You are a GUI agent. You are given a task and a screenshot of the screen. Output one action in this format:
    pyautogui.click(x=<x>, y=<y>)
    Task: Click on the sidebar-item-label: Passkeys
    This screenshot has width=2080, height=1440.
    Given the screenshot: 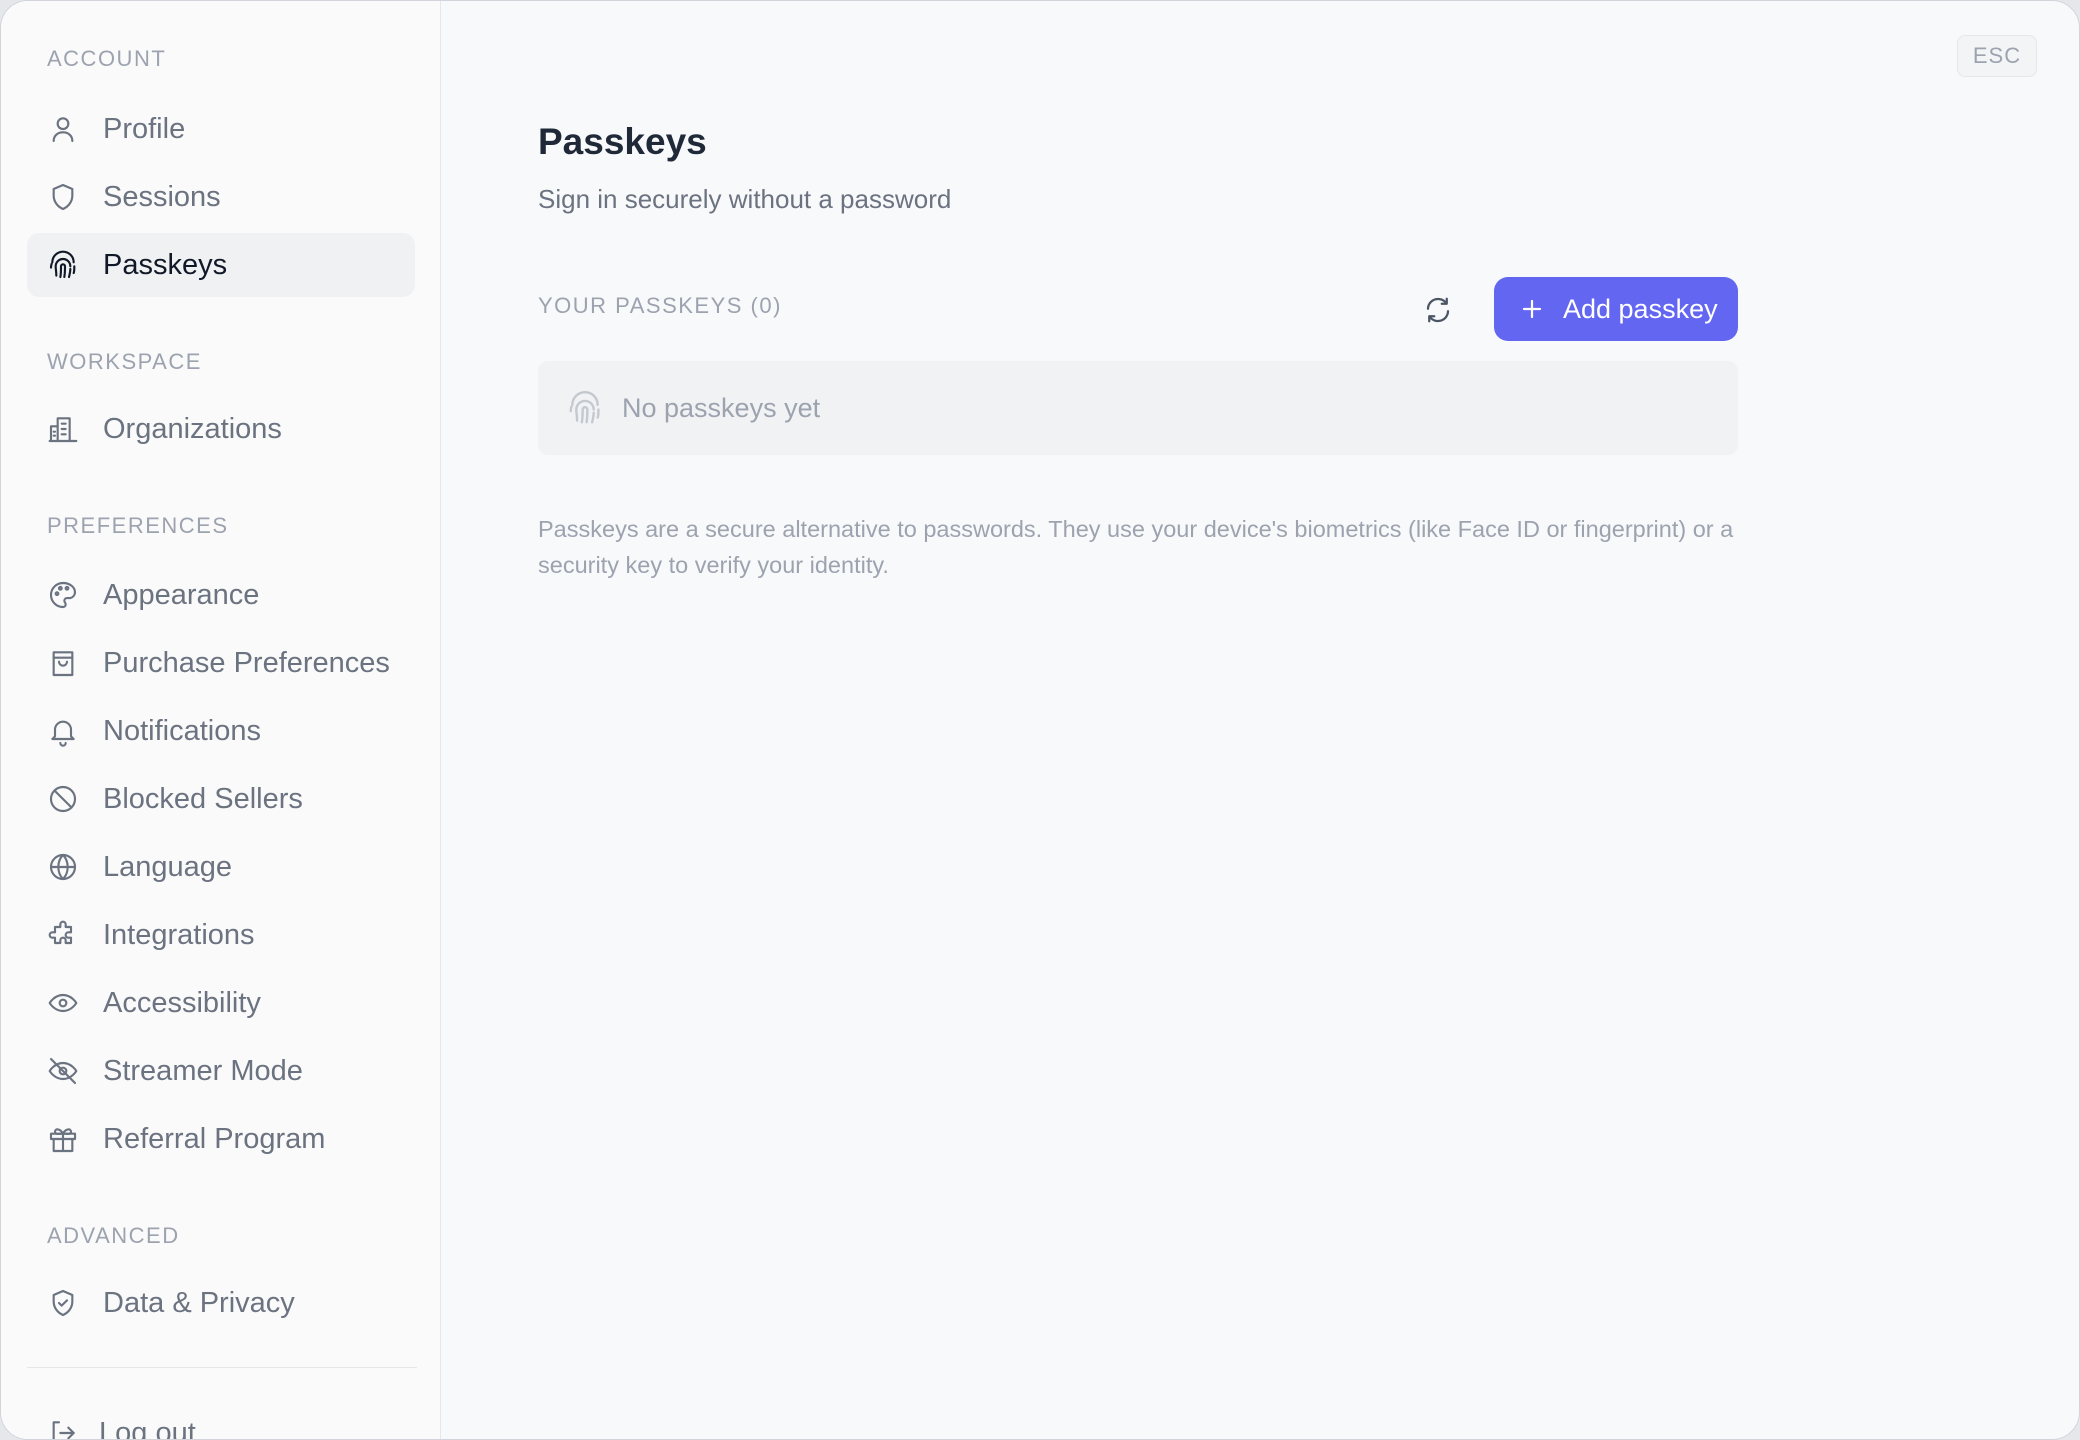 What is the action you would take?
    pyautogui.click(x=165, y=264)
    